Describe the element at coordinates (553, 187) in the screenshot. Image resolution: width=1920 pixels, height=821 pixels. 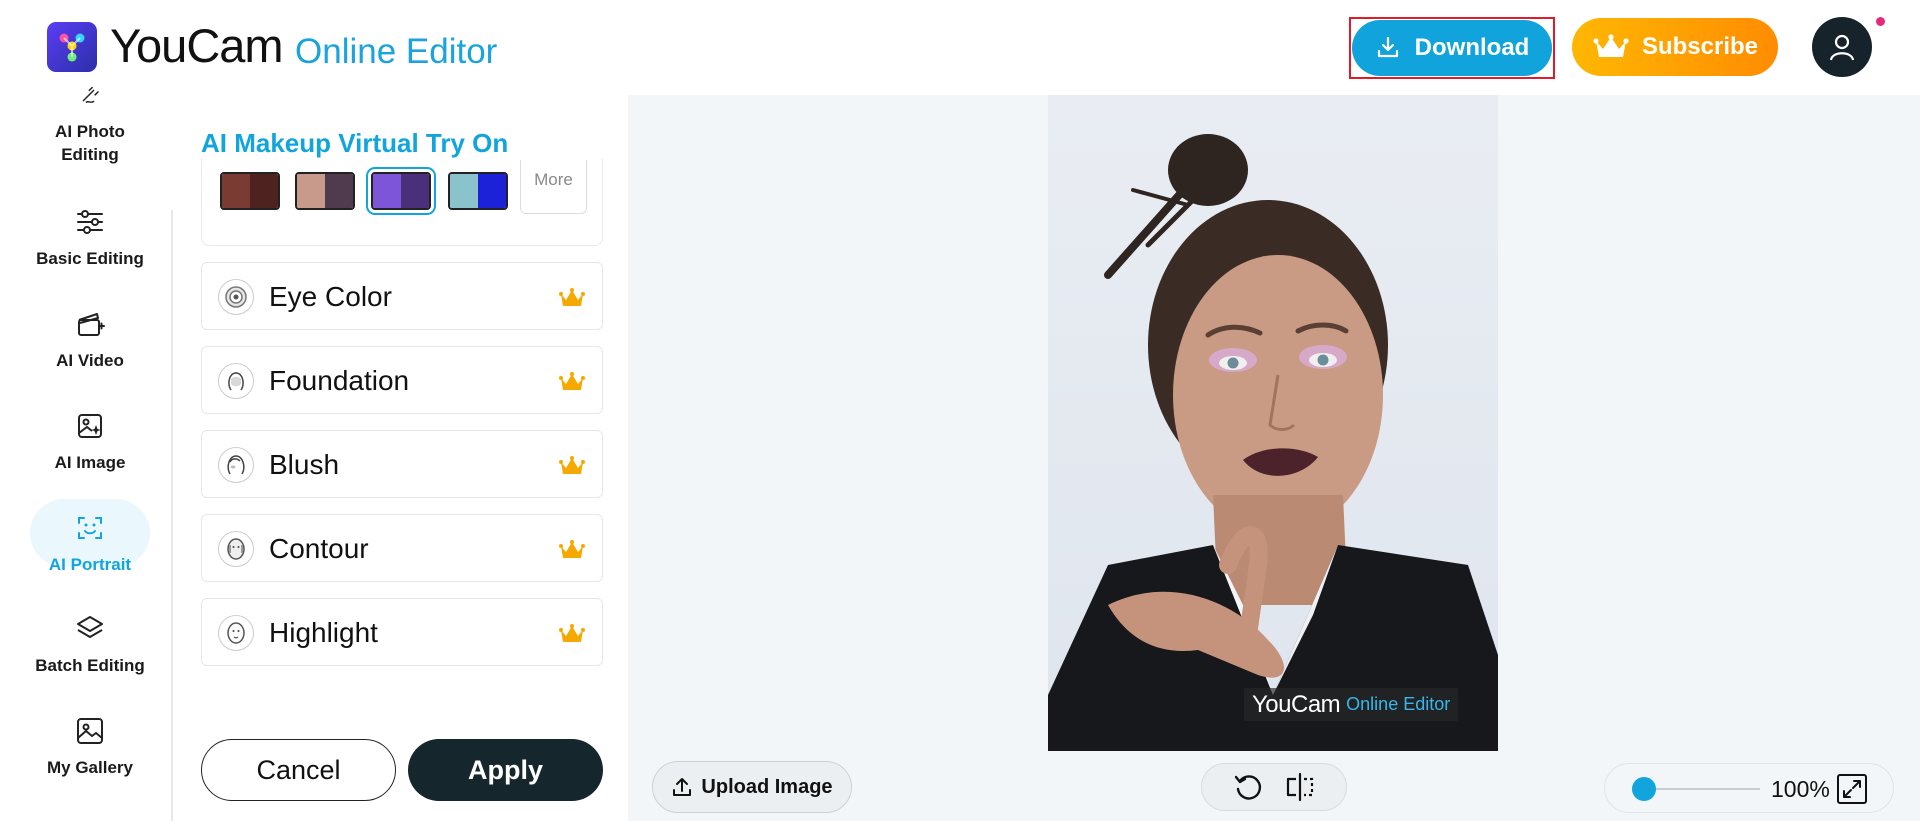
I see `more-palettes-button: More` at that location.